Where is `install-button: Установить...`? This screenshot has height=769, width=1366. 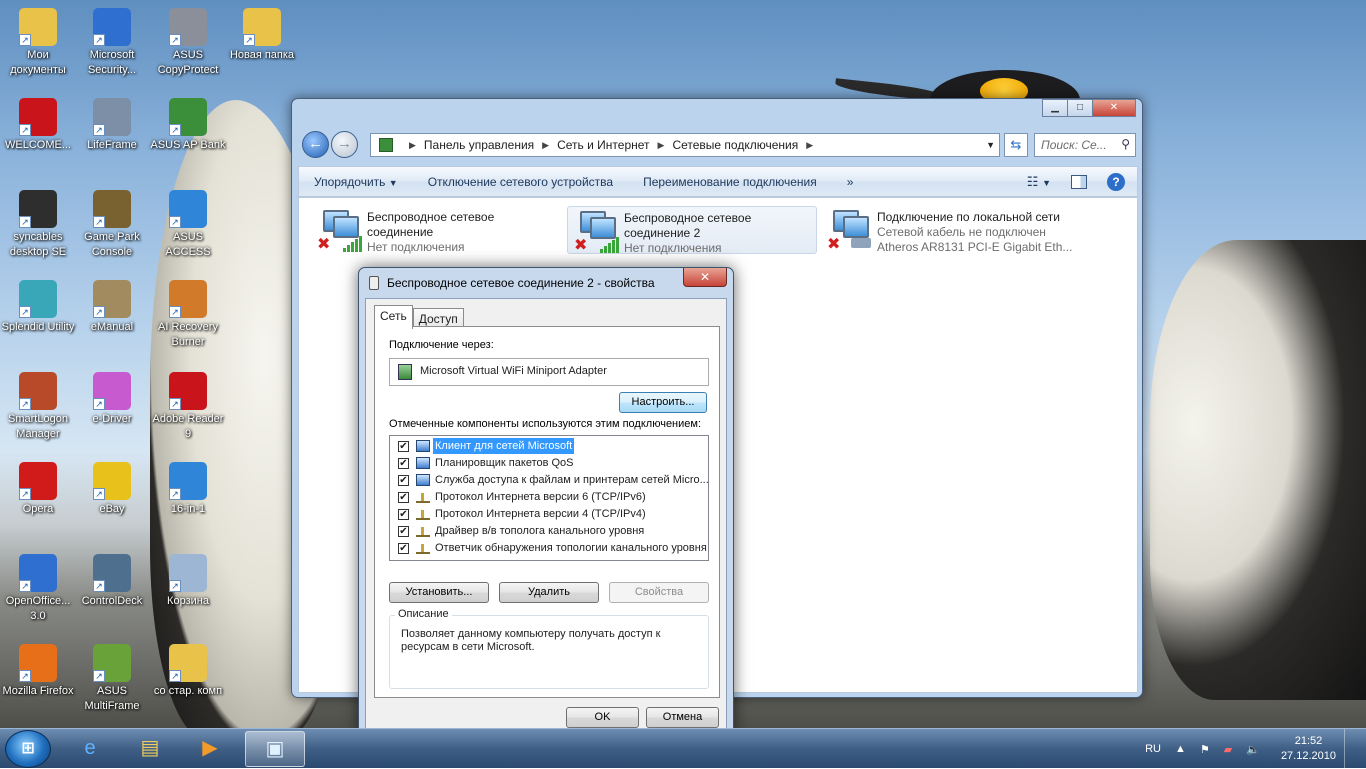
install-button: Установить... is located at coordinates (439, 592).